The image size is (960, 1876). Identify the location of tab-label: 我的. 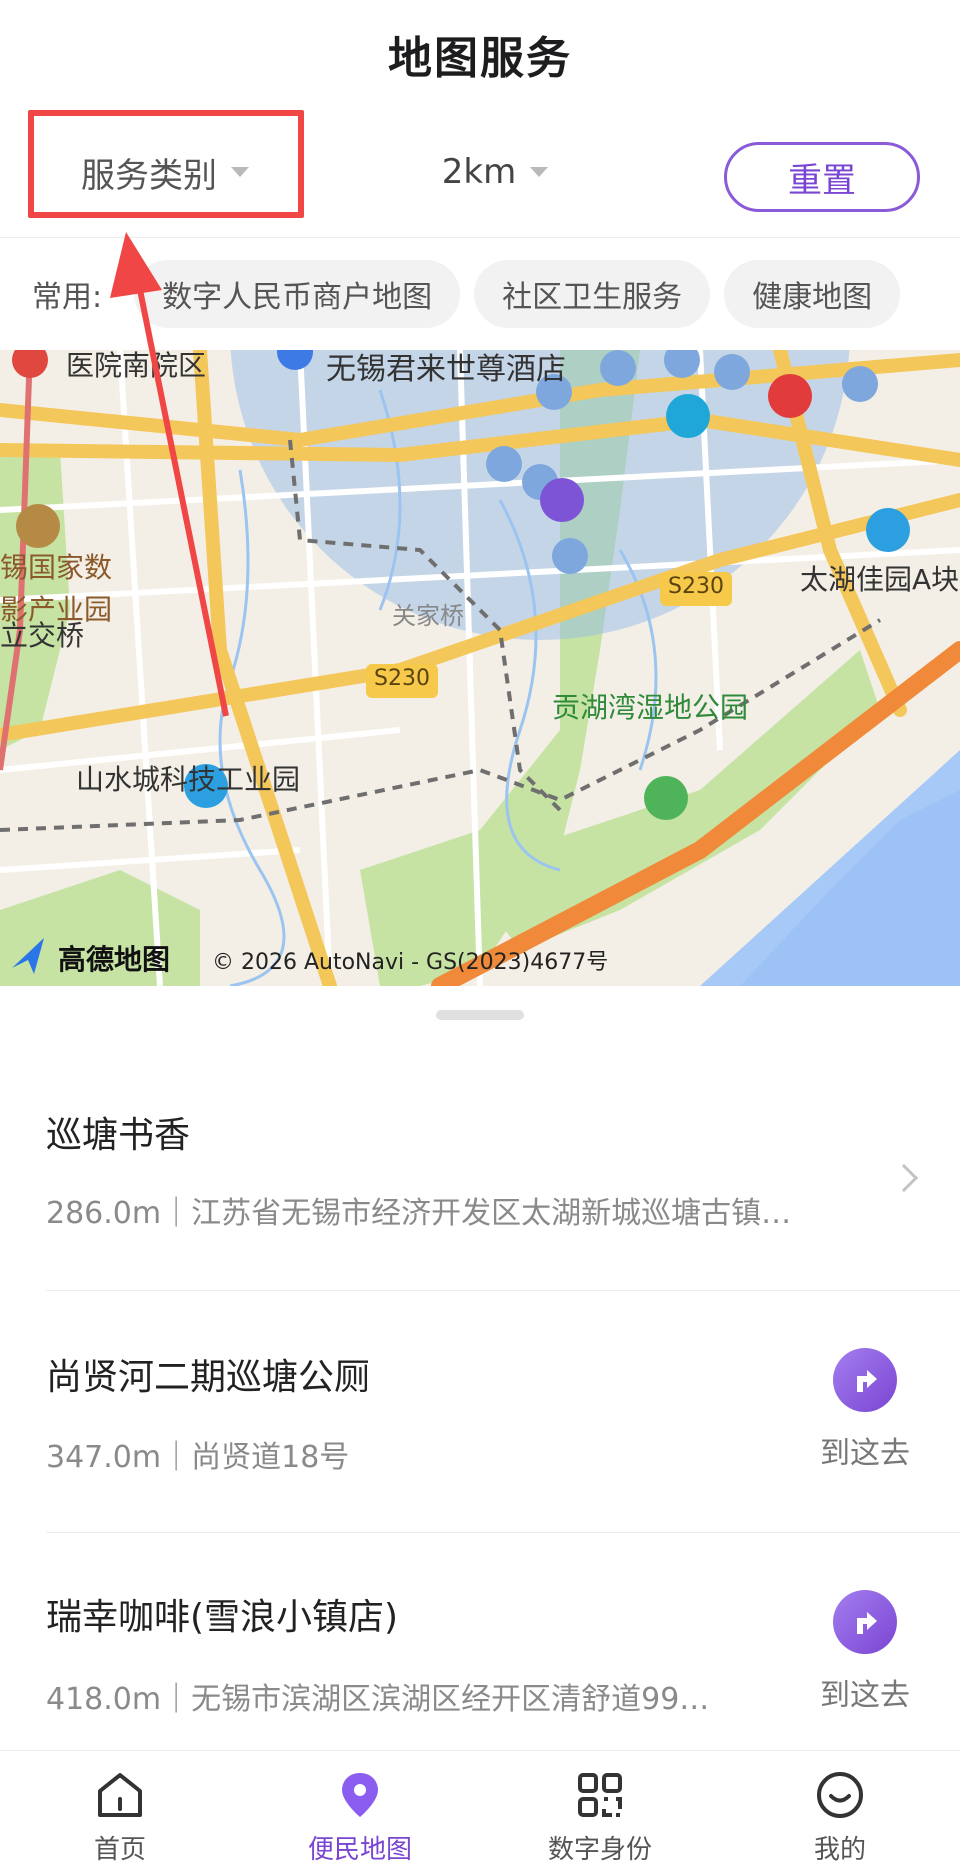
(839, 1850).